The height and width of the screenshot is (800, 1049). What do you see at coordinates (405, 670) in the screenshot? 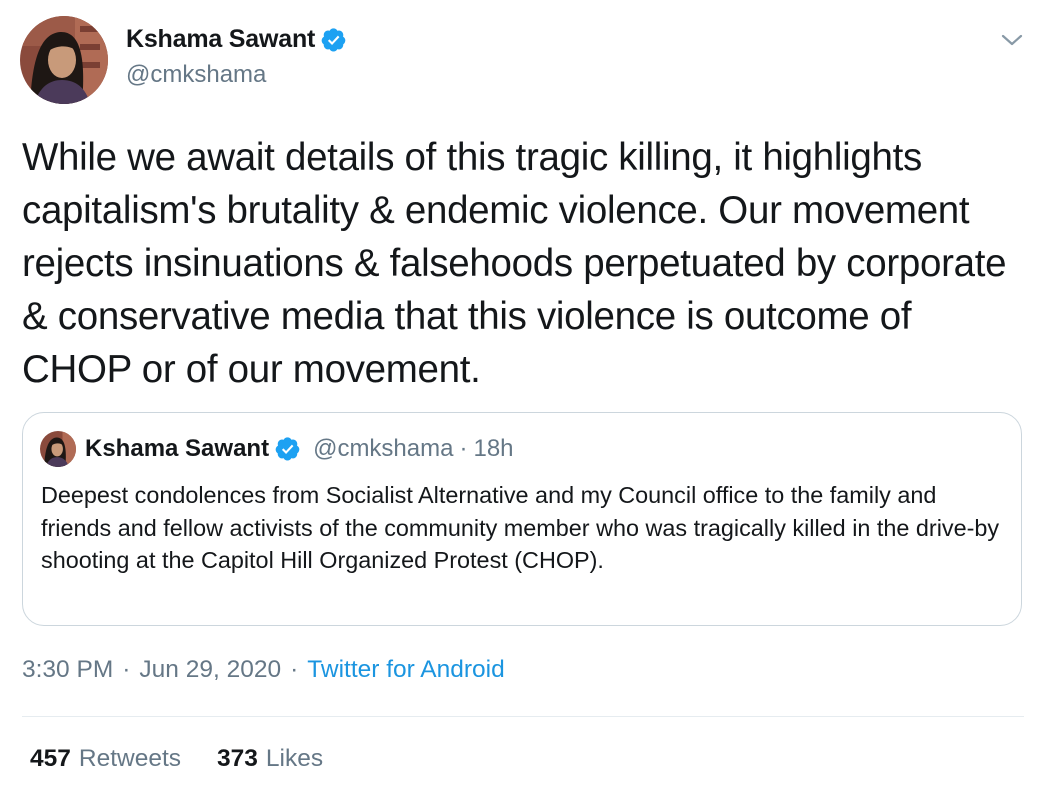
I see `tweet-source-link: Twitter for Android` at bounding box center [405, 670].